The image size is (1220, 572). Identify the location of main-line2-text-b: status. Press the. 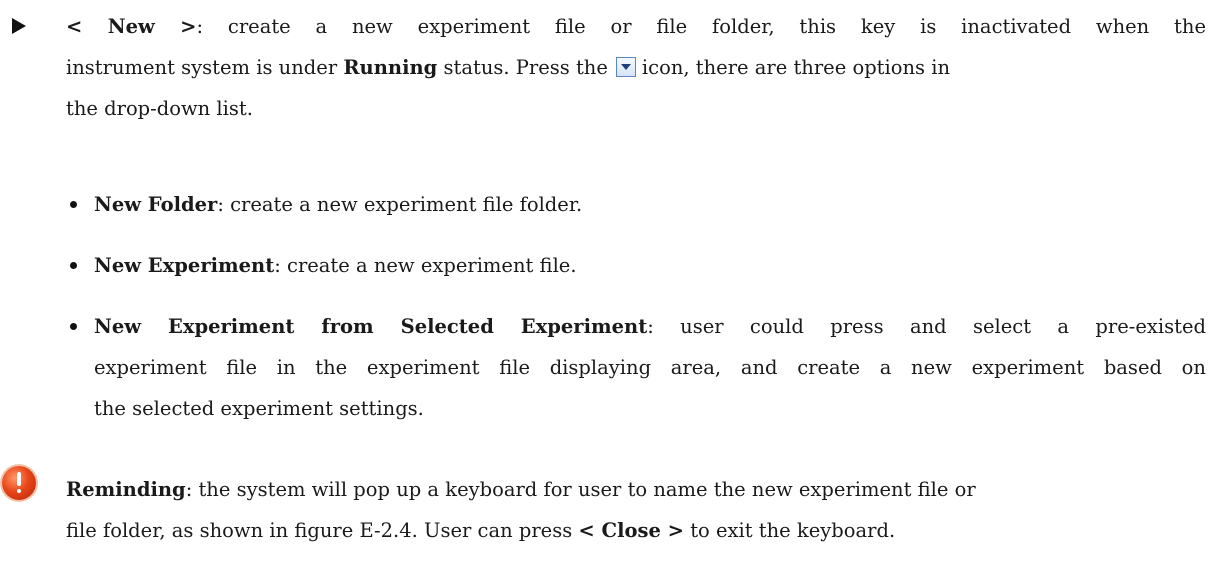
(522, 67).